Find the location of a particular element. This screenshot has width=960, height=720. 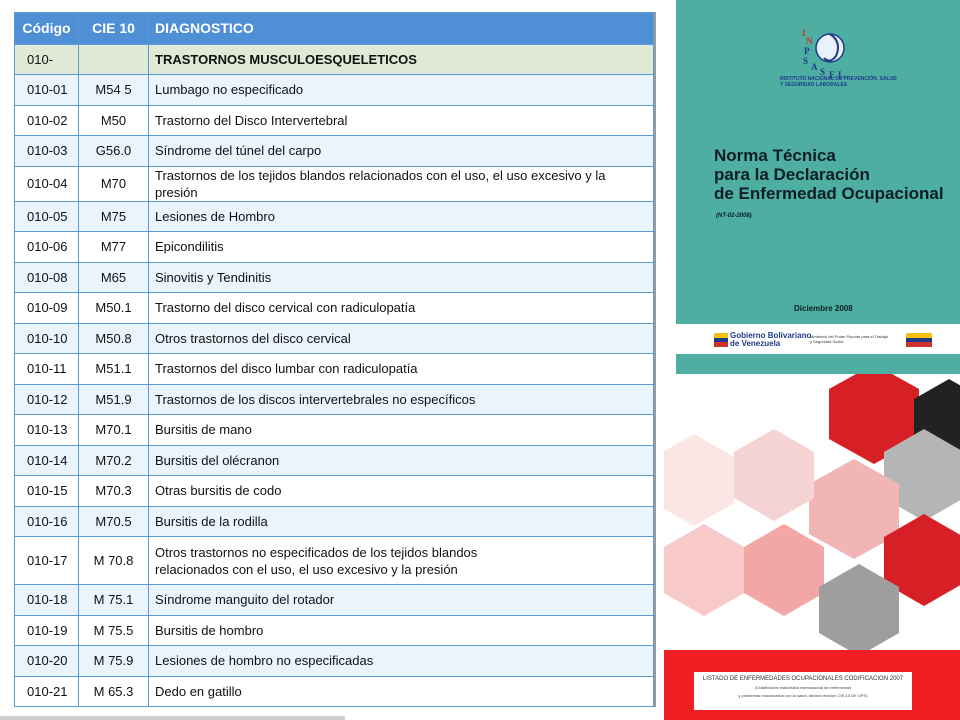

table-row: 010-15 M70.3 Otras bursitis de codo is located at coordinates (334, 491).